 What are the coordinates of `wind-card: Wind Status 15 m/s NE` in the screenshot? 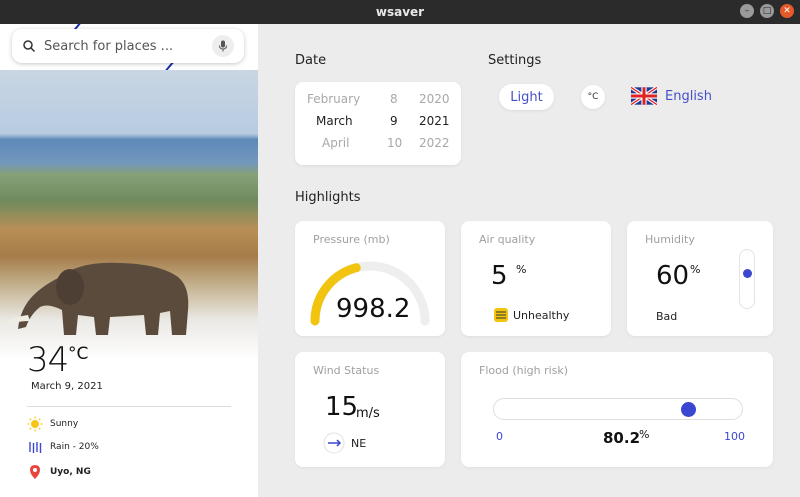 It's located at (370, 409).